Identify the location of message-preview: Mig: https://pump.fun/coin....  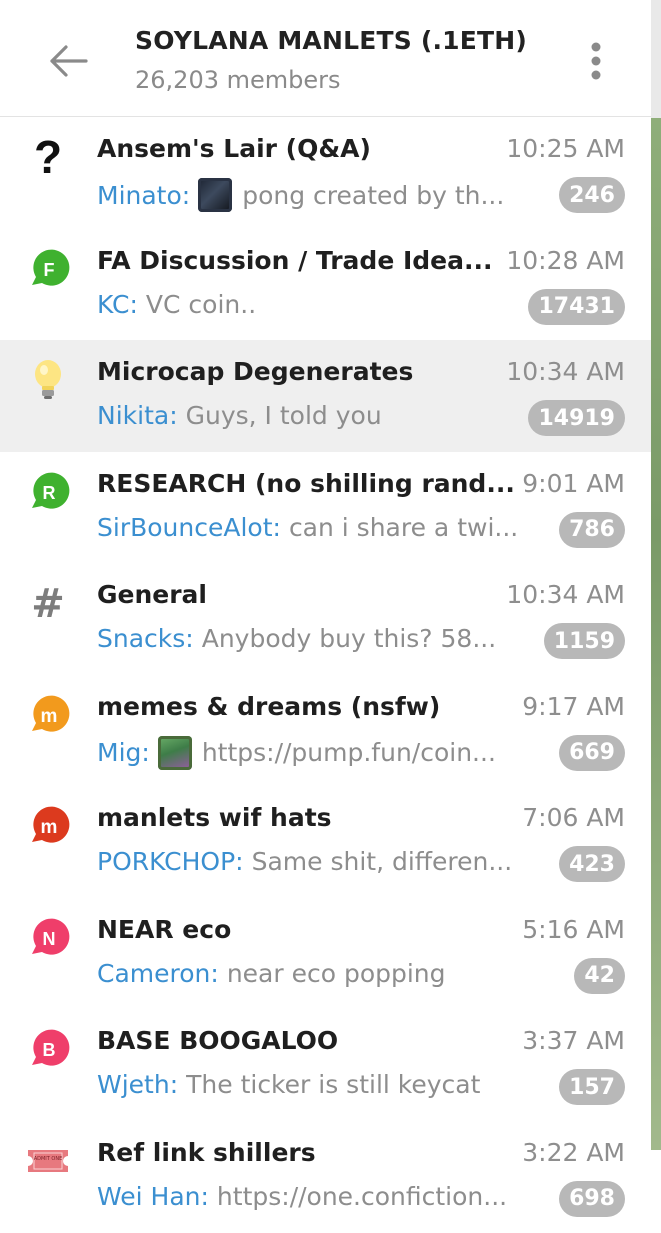
(296, 752).